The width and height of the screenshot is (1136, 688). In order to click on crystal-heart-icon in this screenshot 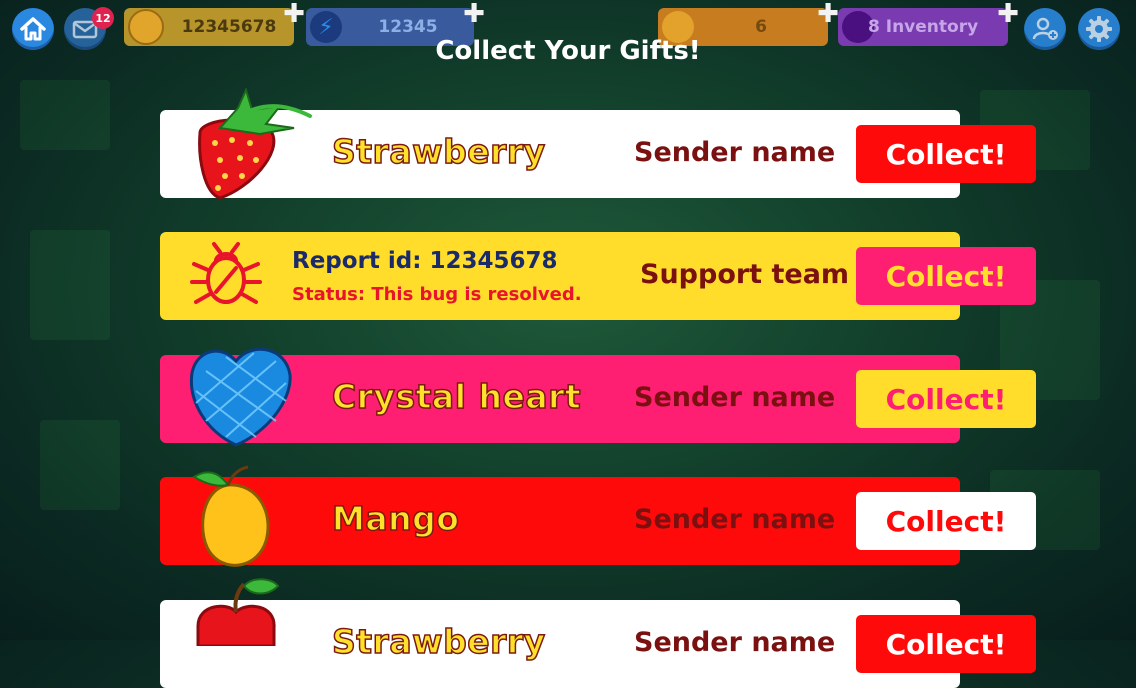, I will do `click(240, 397)`.